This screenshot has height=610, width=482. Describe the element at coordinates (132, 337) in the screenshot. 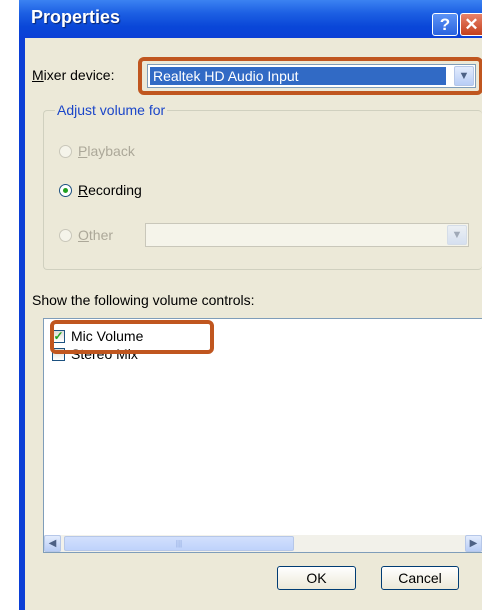

I see `mic-volume-highlight-callout` at that location.